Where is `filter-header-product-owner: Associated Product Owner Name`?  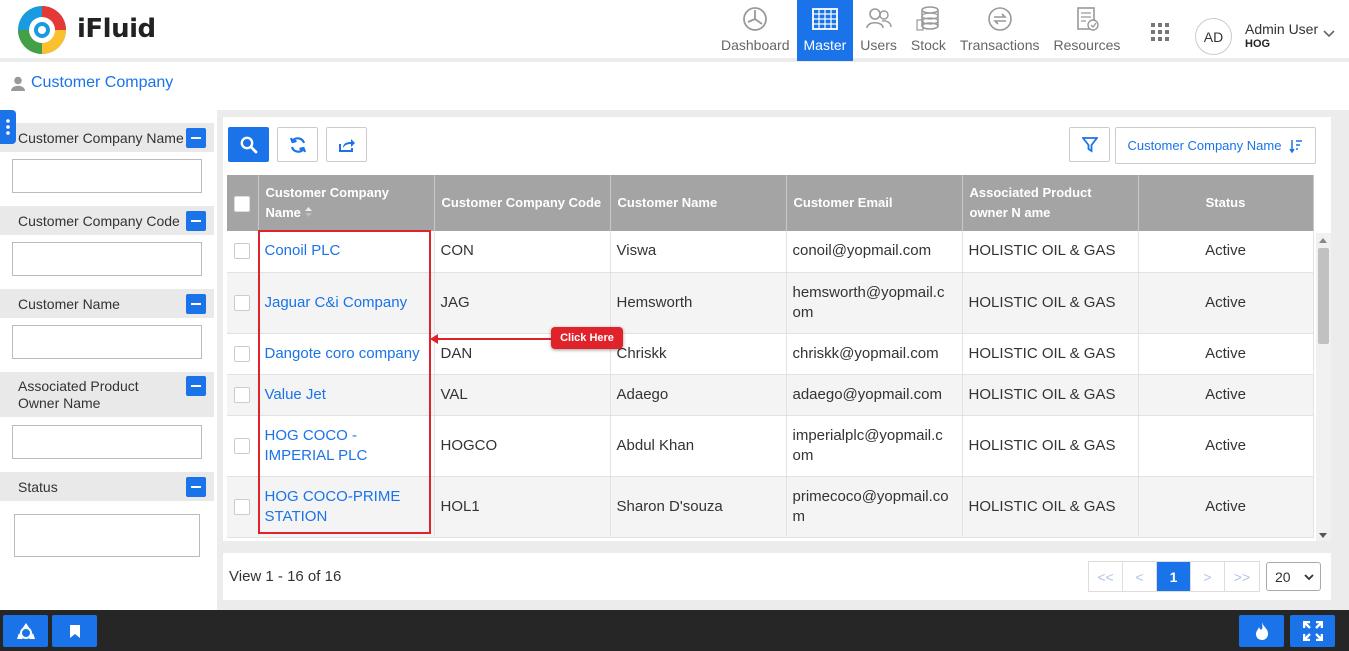 filter-header-product-owner: Associated Product Owner Name is located at coordinates (107, 394).